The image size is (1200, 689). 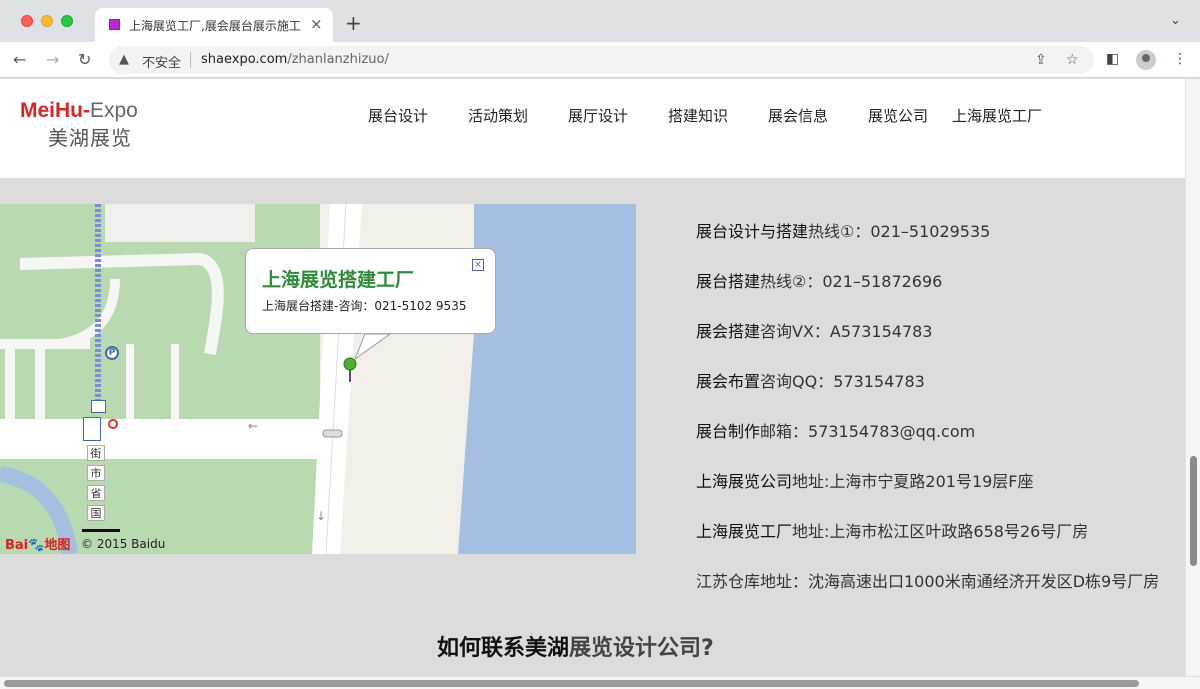 I want to click on metro-station-icon, so click(x=113, y=424).